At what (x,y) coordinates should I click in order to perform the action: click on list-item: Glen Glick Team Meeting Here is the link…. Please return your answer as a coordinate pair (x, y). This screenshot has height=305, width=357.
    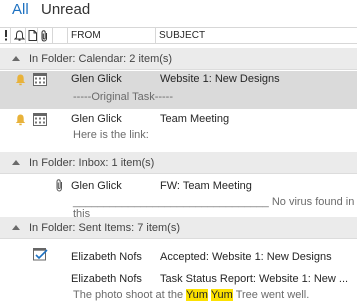
    Looking at the image, I should click on (178, 130).